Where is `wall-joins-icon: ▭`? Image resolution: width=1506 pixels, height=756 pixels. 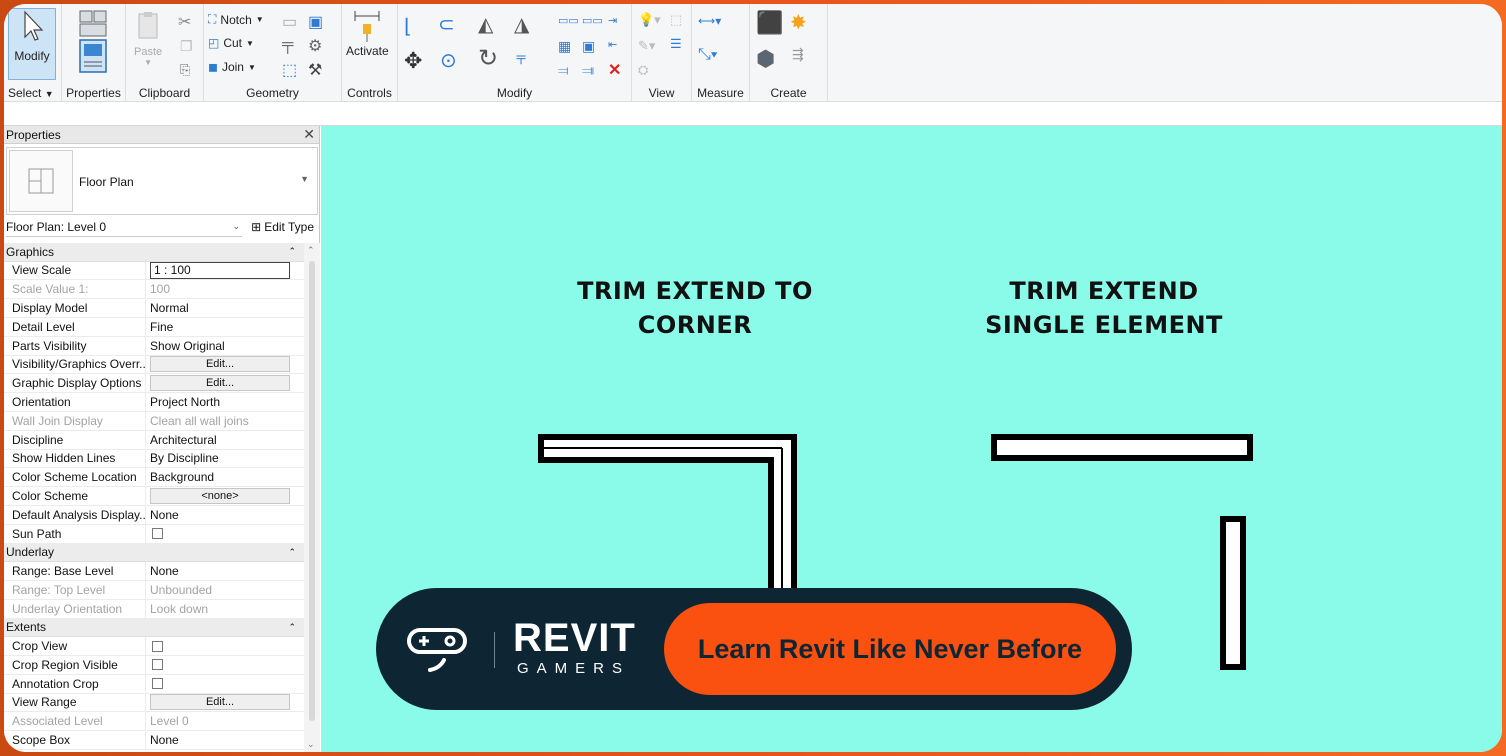 wall-joins-icon: ▭ is located at coordinates (289, 22).